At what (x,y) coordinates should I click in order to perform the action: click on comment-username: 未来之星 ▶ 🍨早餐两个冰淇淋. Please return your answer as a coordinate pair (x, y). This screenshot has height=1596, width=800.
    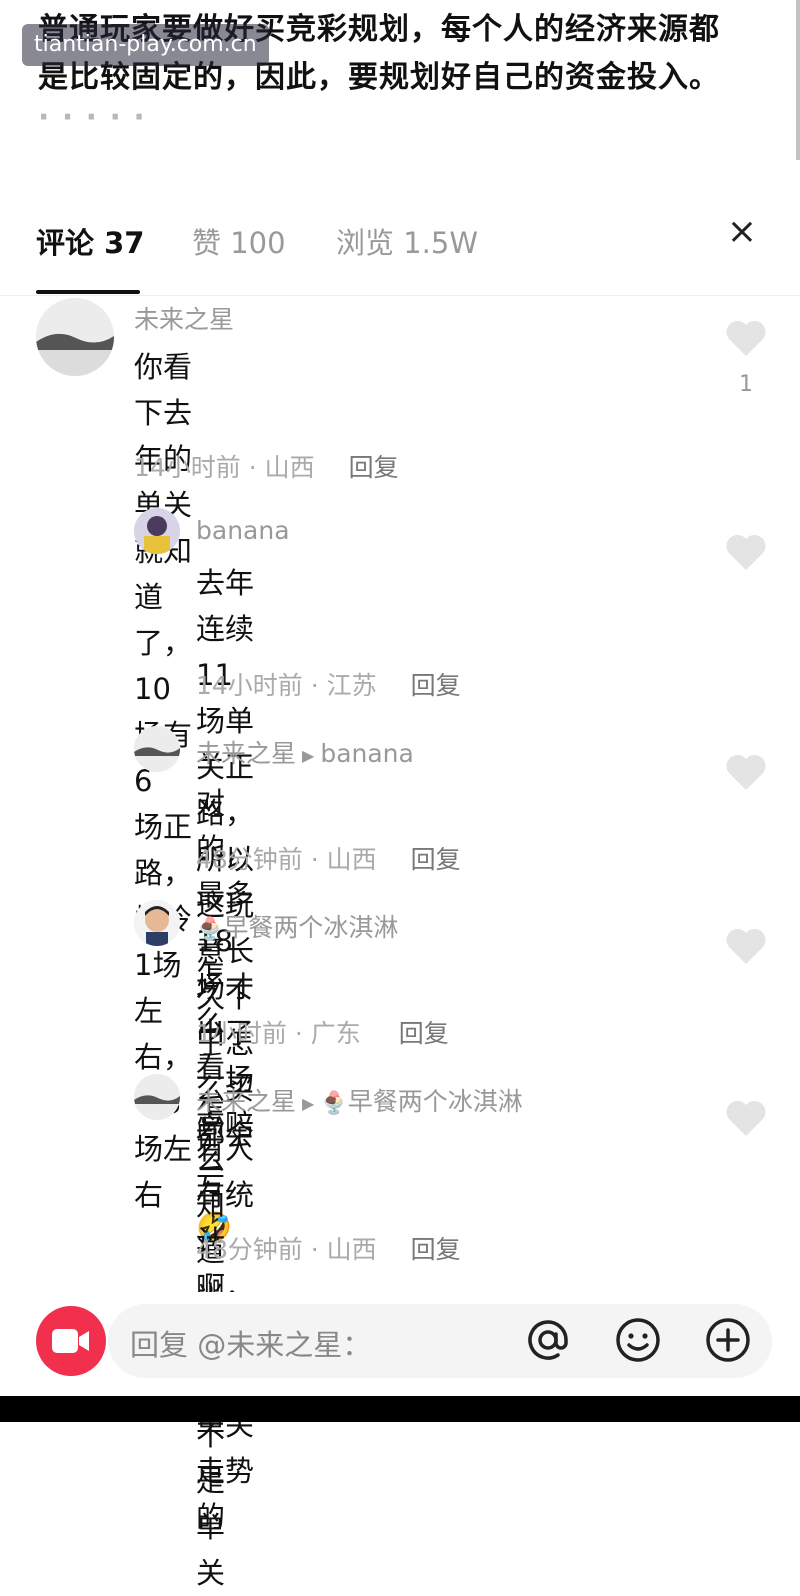
    Looking at the image, I should click on (359, 1100).